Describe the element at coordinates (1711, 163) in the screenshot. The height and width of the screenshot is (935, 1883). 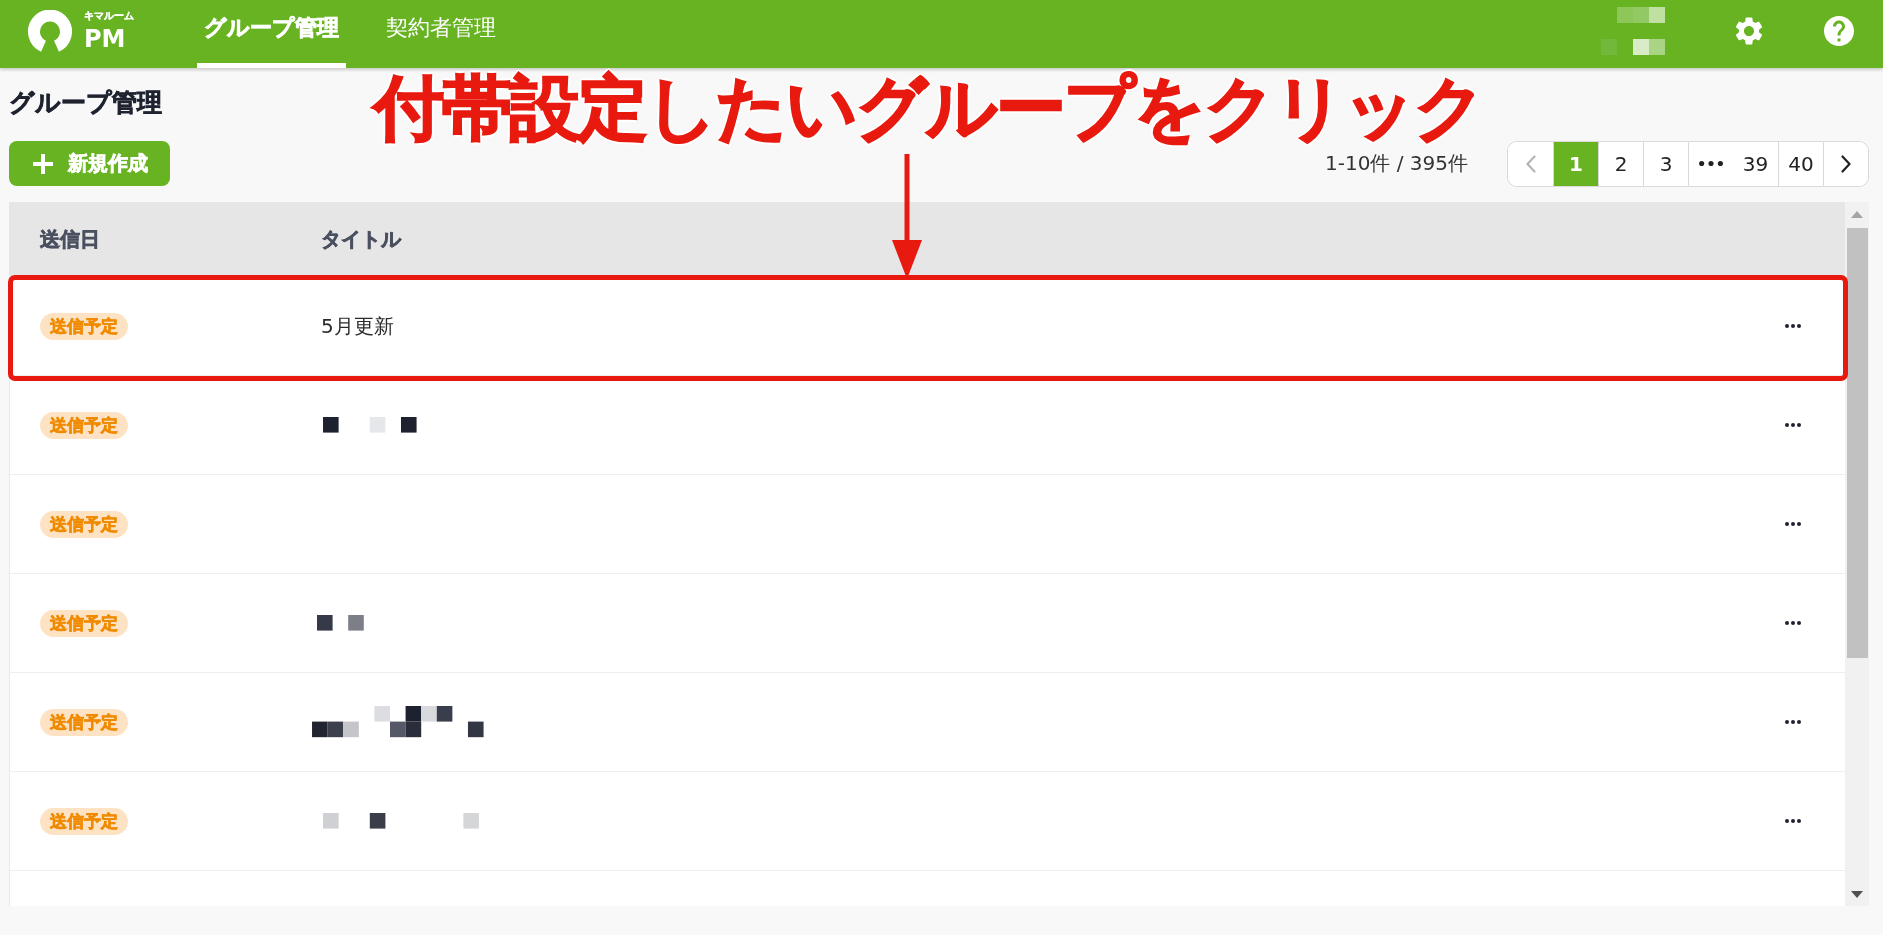
I see `ellipsis-icon` at that location.